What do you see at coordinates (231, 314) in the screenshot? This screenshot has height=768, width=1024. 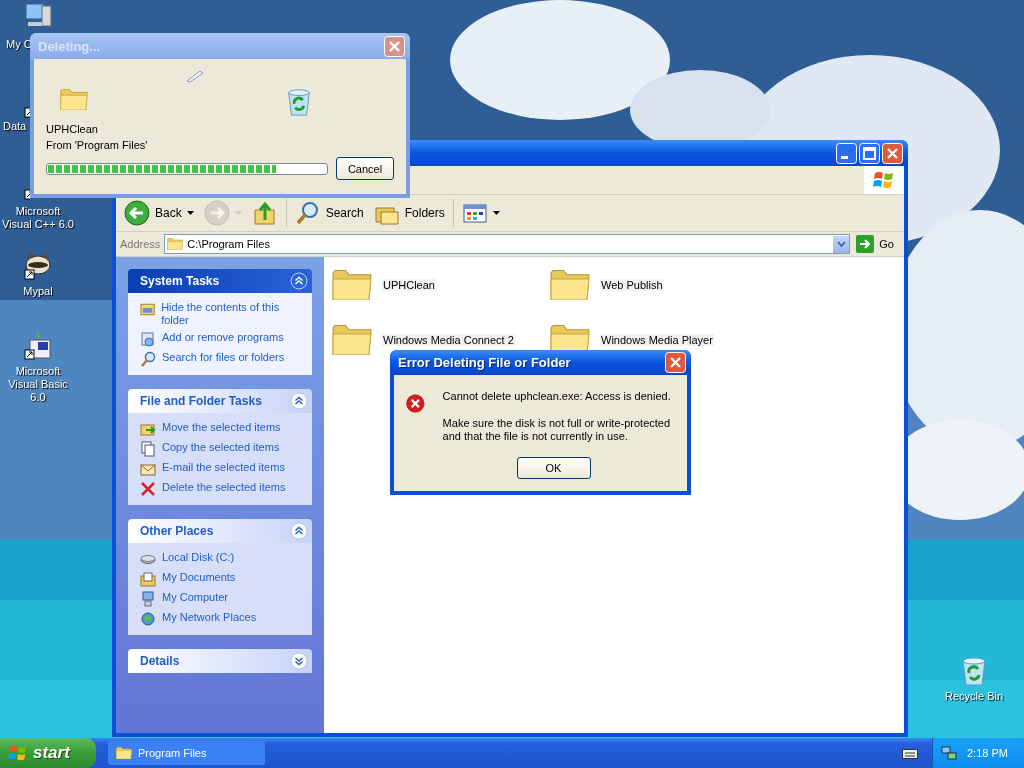 I see `task-link: Hide the contents of this folder` at bounding box center [231, 314].